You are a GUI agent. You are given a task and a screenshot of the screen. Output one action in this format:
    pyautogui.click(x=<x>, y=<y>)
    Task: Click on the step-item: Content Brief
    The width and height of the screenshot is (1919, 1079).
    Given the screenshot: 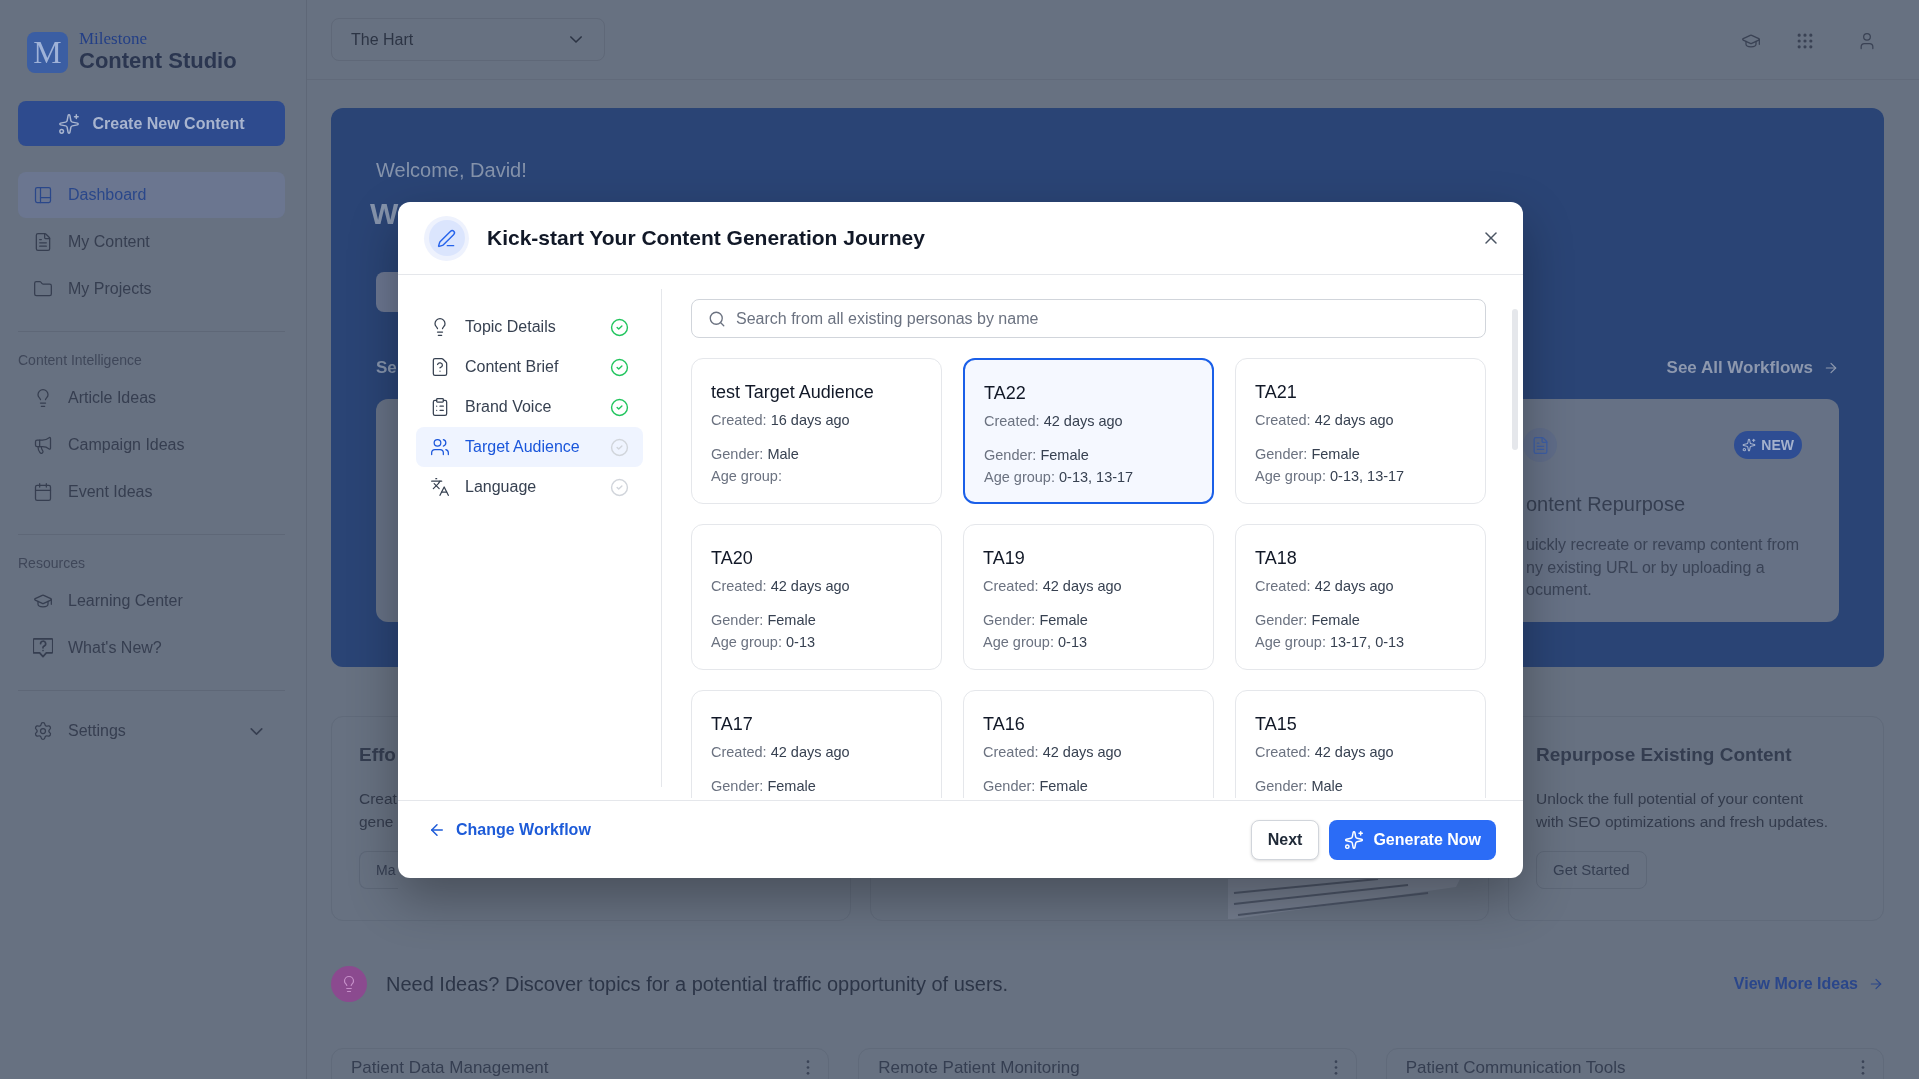 What is the action you would take?
    pyautogui.click(x=529, y=367)
    